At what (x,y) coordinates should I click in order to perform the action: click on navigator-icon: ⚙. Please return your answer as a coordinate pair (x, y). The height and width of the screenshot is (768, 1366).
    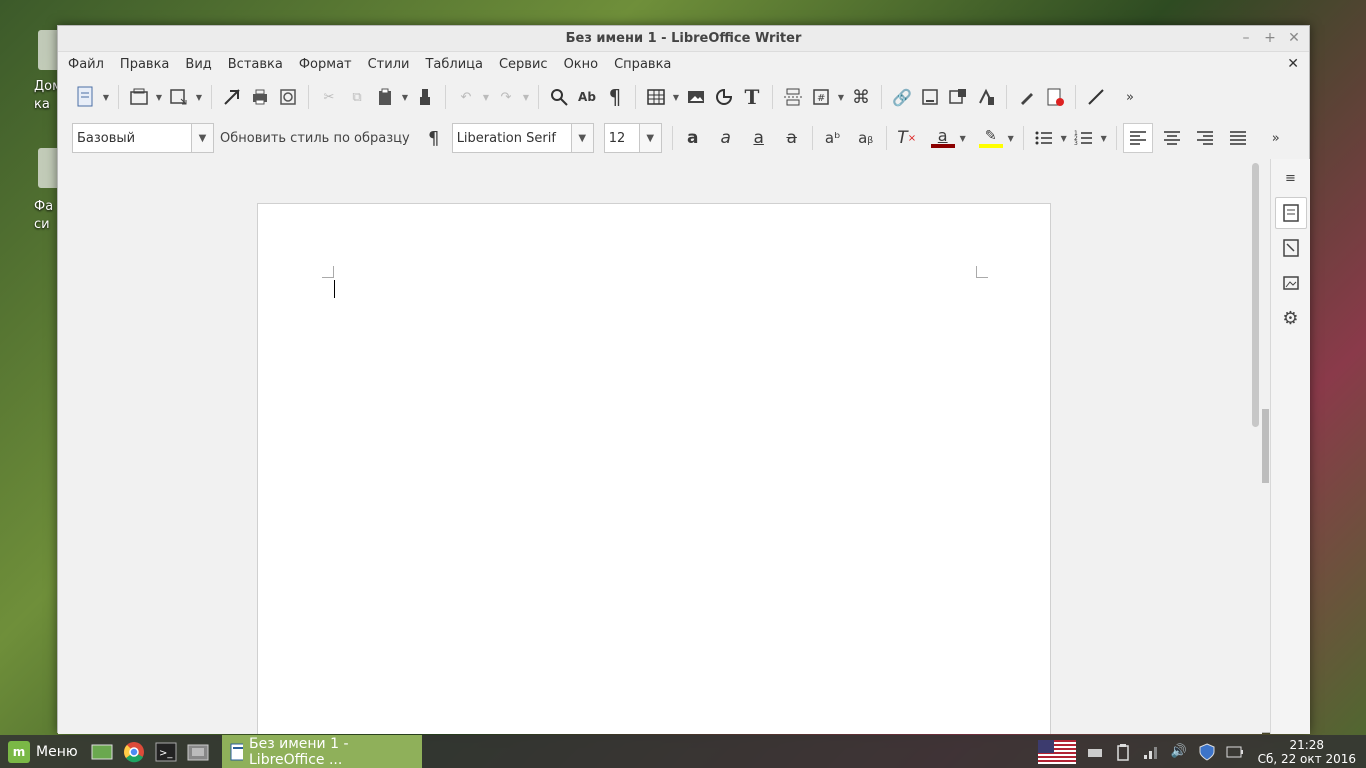
    Looking at the image, I should click on (1291, 318).